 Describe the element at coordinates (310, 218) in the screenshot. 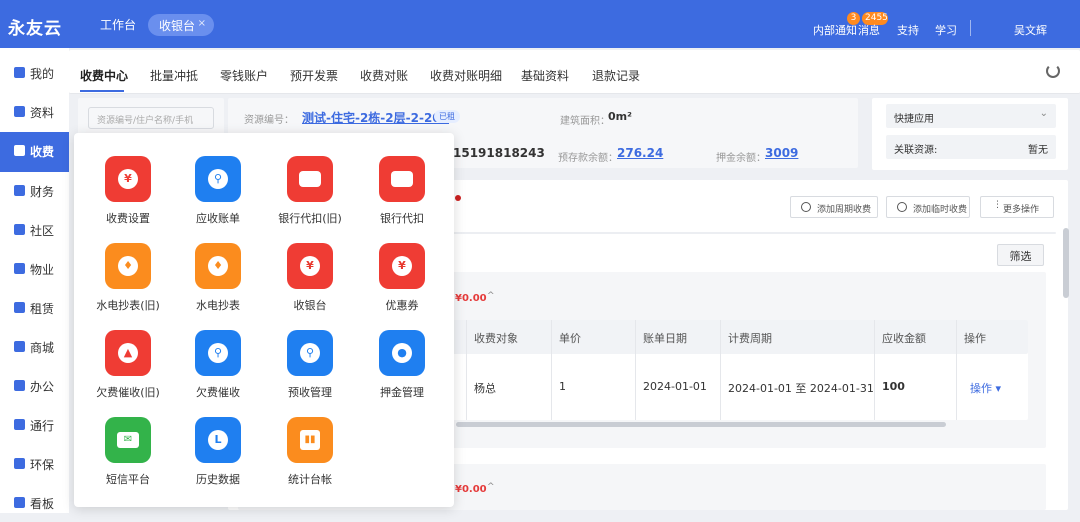

I see `app-label: 银行代扣(旧)` at that location.